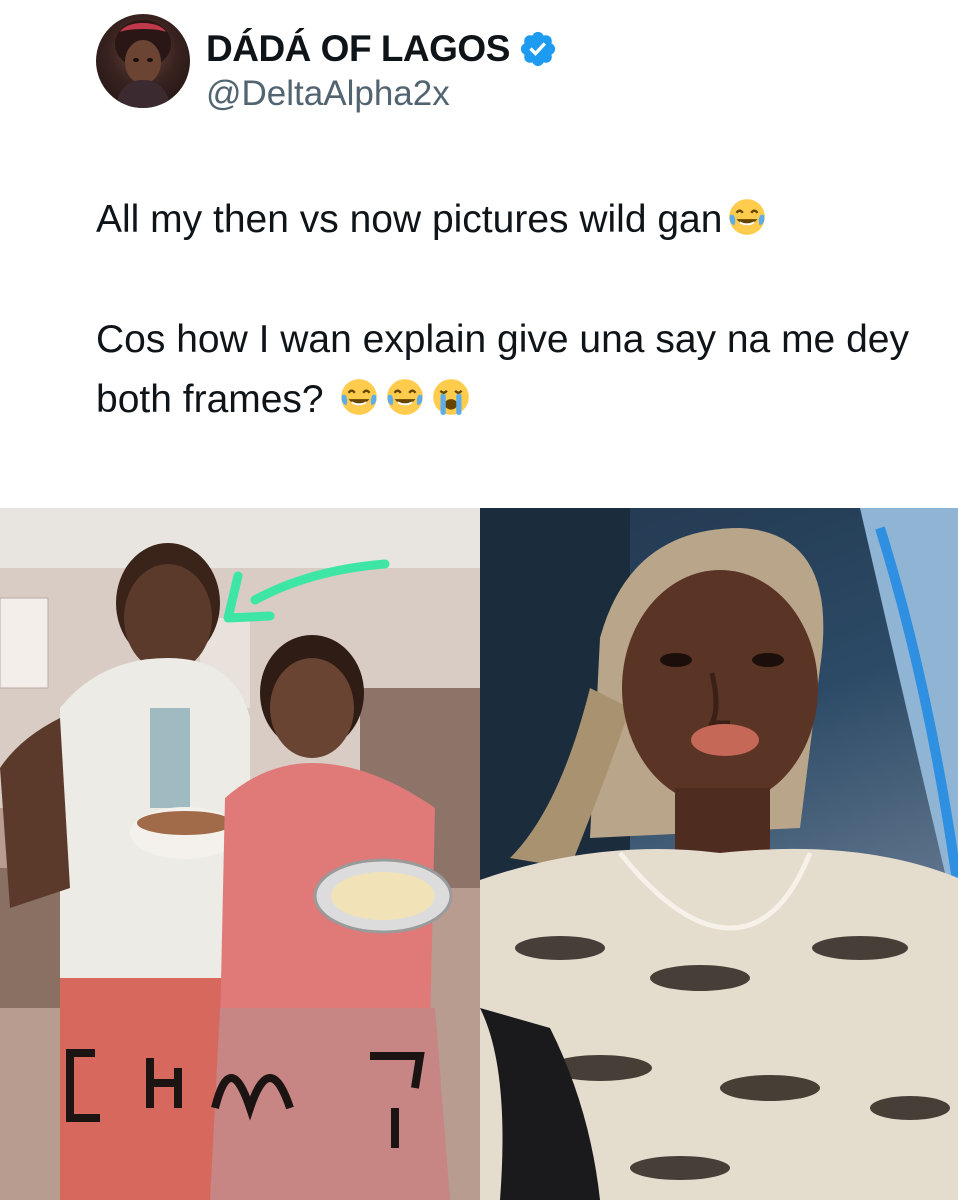  Describe the element at coordinates (358, 49) in the screenshot. I see `display-name: DÁDÁ OF LAGOS` at that location.